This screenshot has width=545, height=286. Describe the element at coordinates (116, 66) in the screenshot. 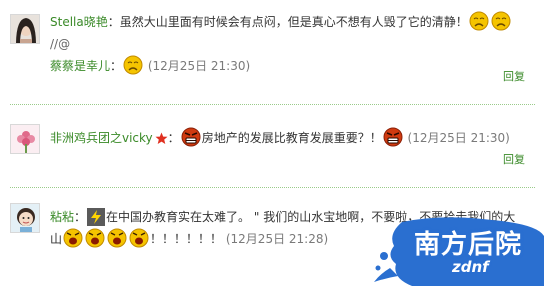

I see `quoted-colon: ：` at that location.